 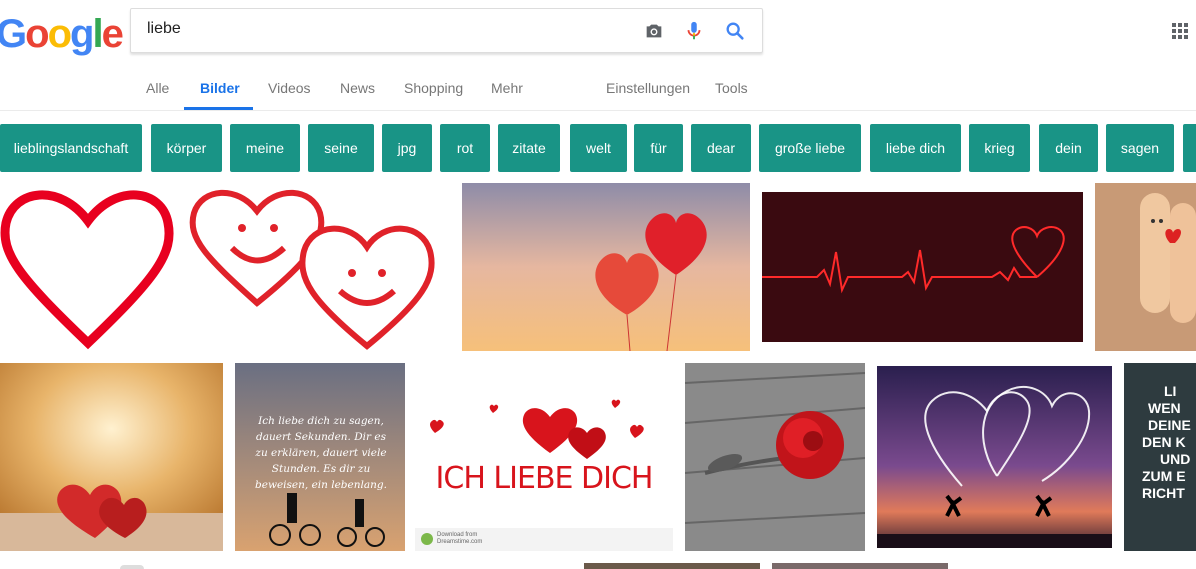 I want to click on search-icon, so click(x=735, y=31).